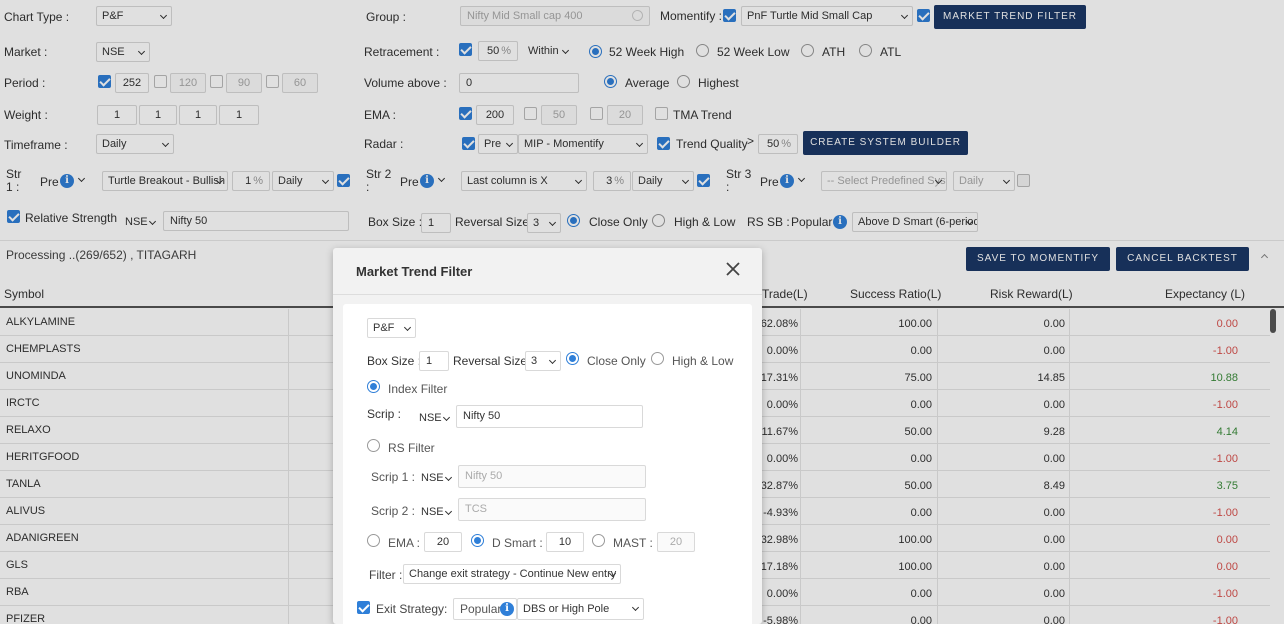 The image size is (1284, 624). I want to click on modal-radio-dsmart, so click(477, 540).